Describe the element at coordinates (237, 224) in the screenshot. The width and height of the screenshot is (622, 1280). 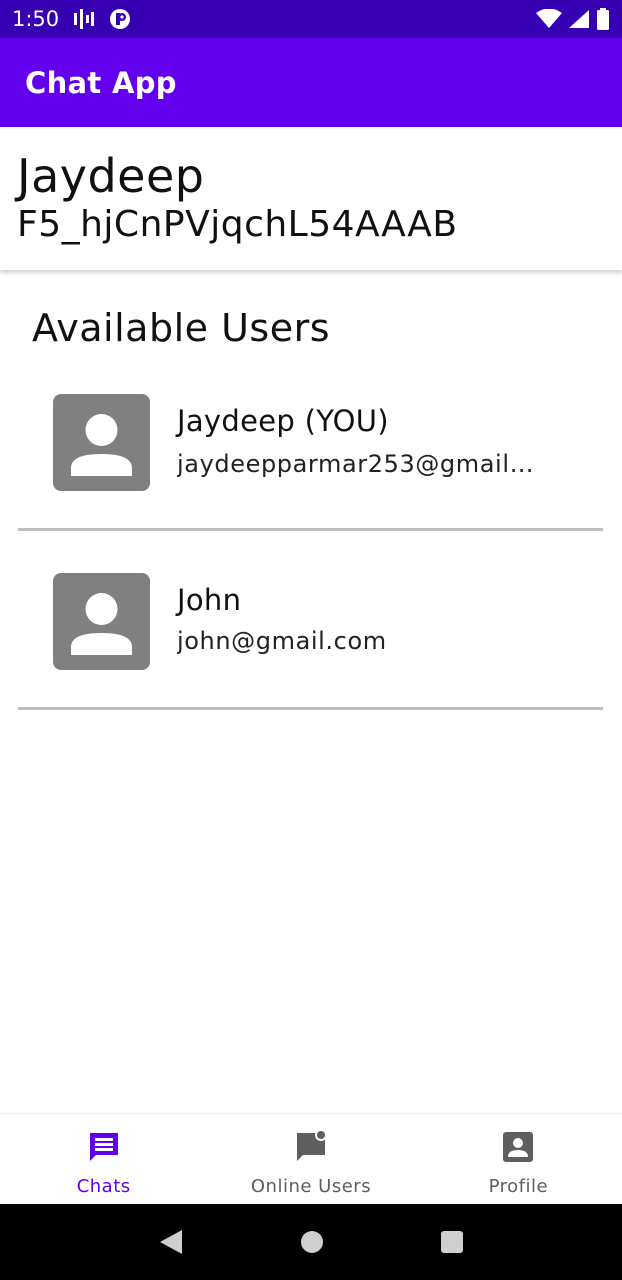
I see `current-user-id: F5_hjCnPVjqchL54AAAB` at that location.